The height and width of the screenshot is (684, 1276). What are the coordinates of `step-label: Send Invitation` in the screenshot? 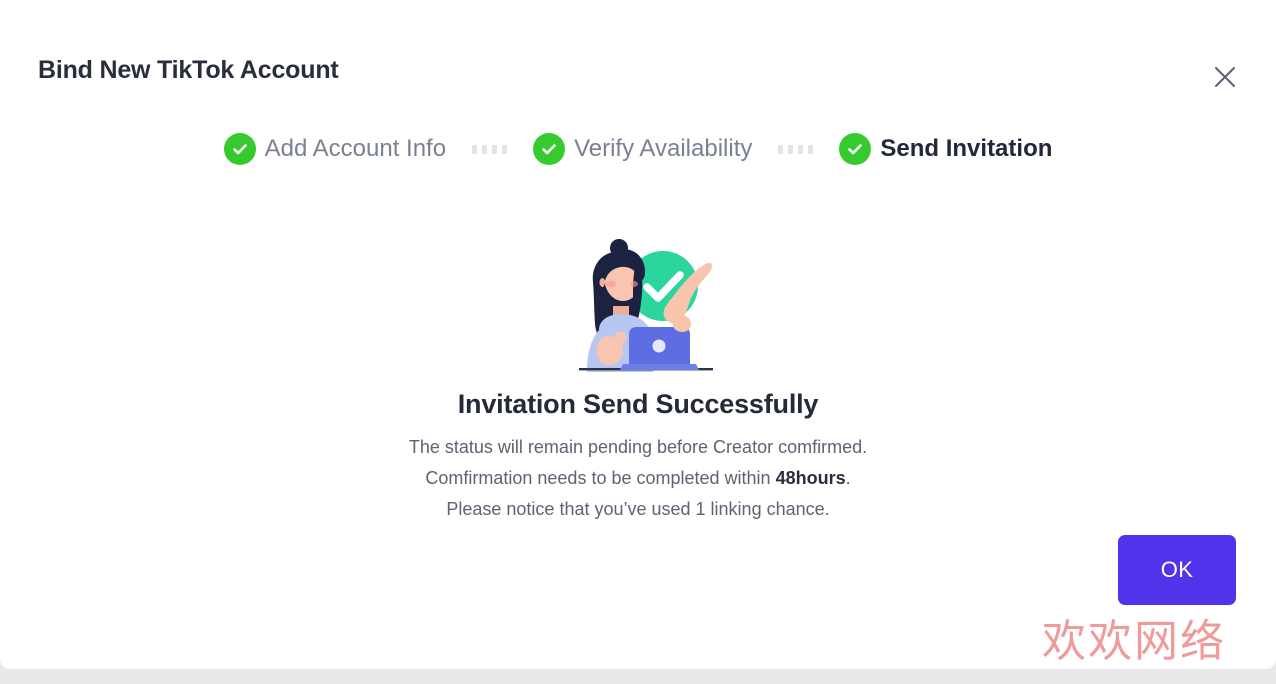 It's located at (966, 148).